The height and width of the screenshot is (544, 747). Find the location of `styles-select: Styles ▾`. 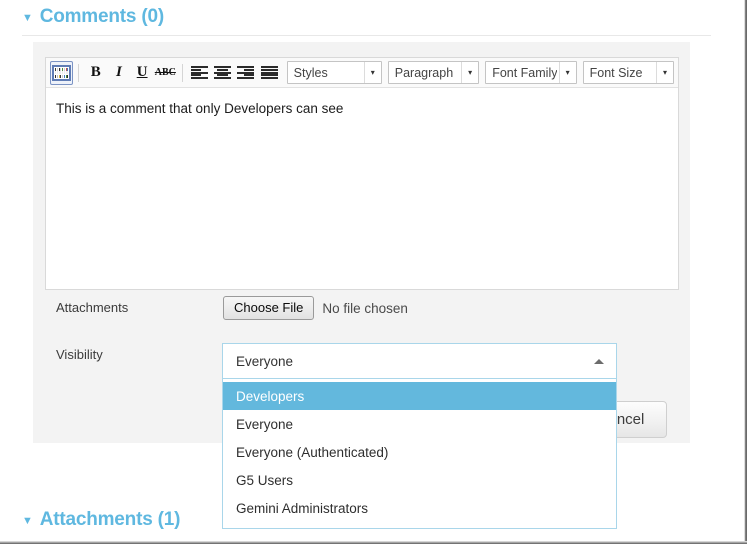

styles-select: Styles ▾ is located at coordinates (334, 72).